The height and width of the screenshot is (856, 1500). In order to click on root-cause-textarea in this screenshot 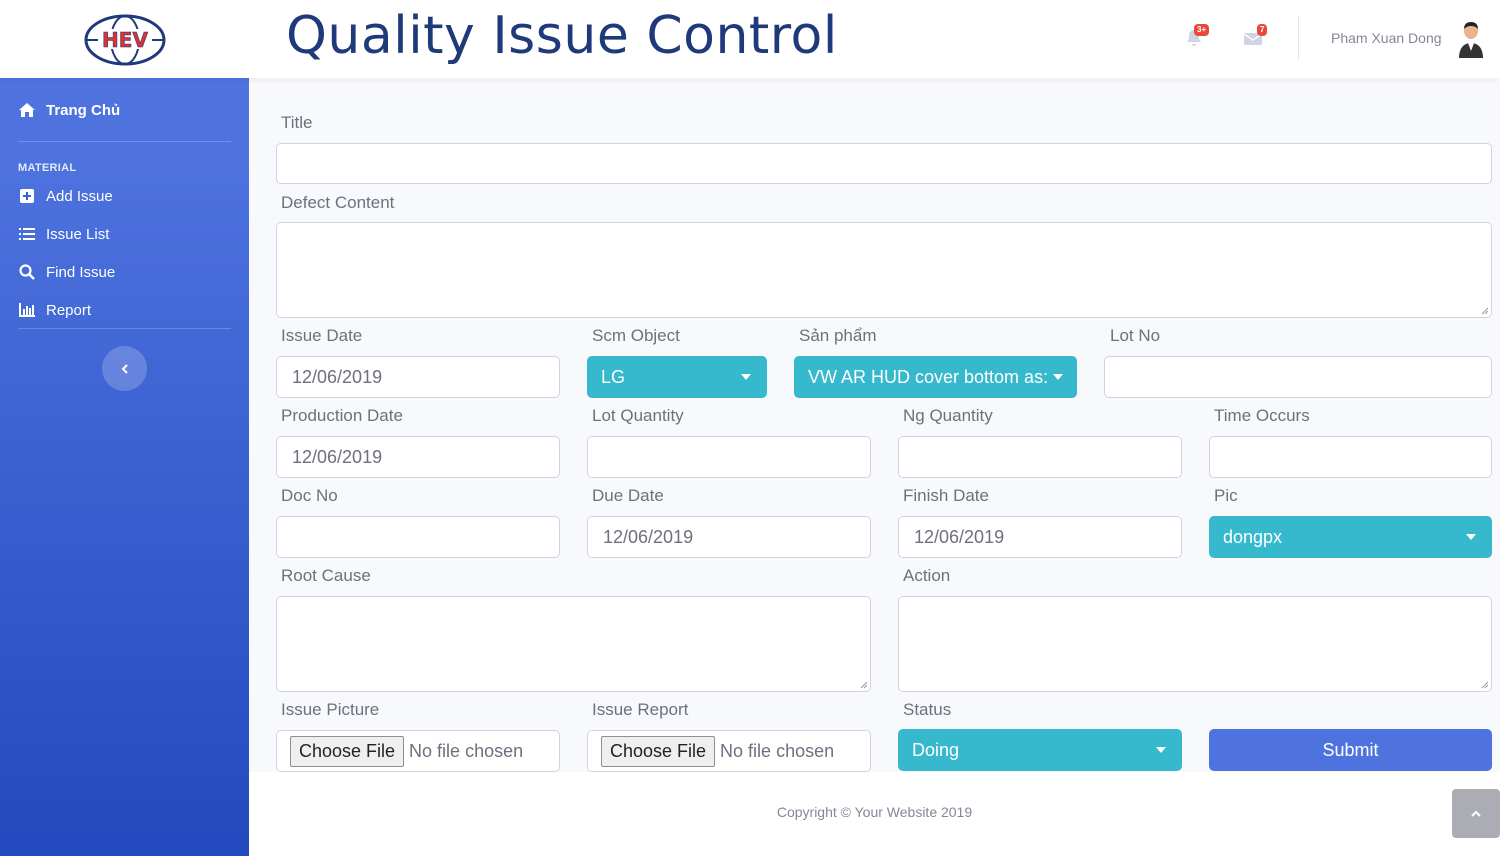, I will do `click(573, 644)`.